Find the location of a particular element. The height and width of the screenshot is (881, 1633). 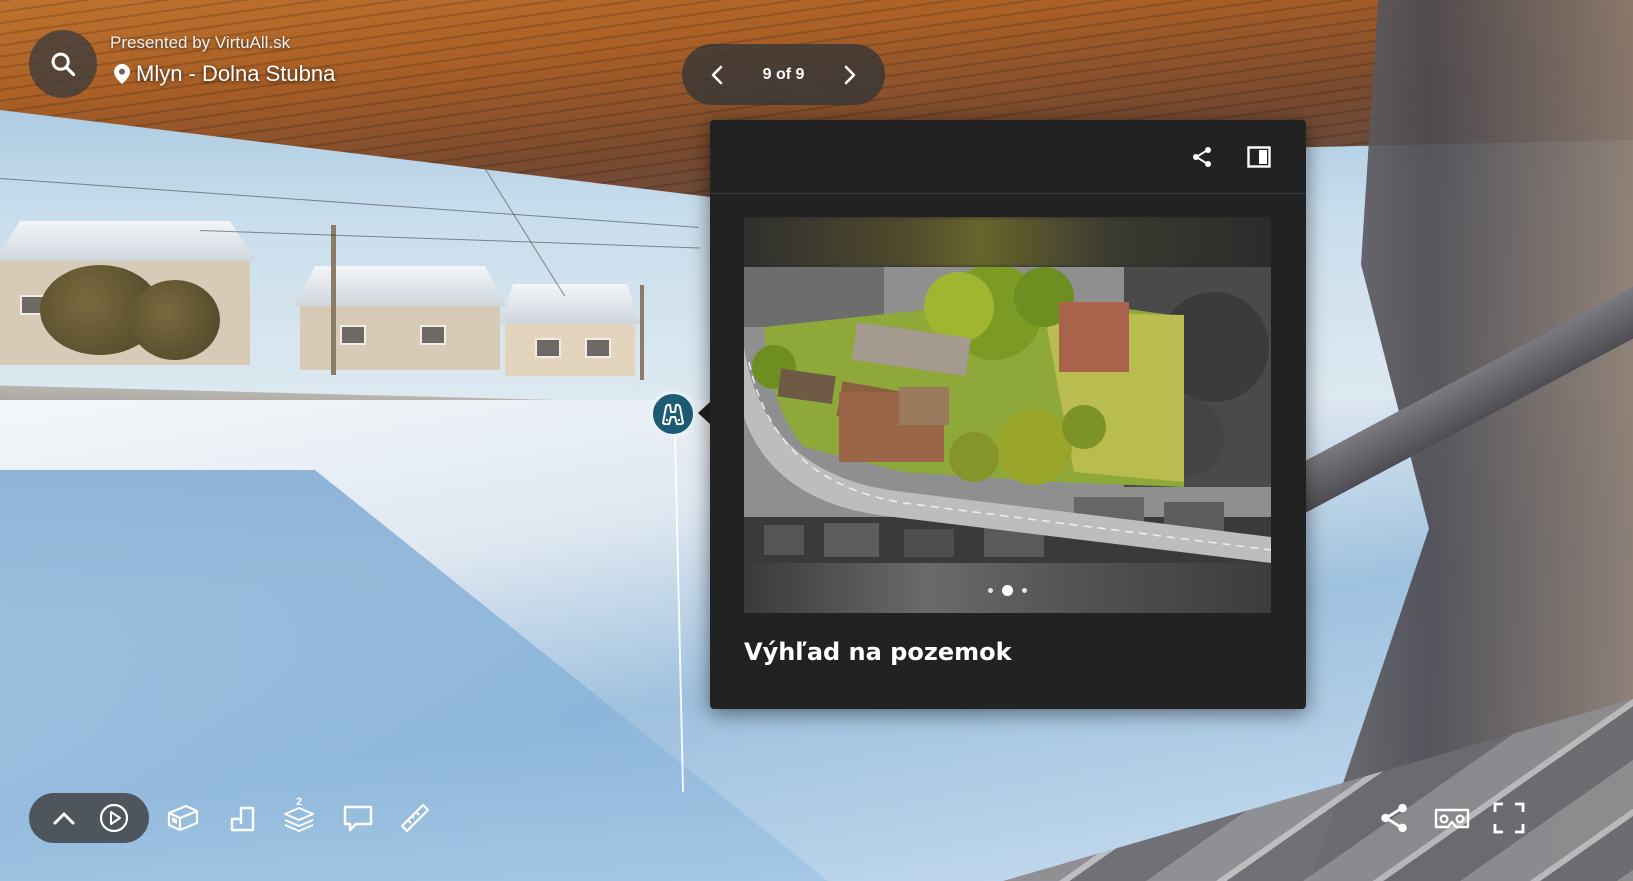

location-title: Mlyn - Dolna Stubna is located at coordinates (224, 74).